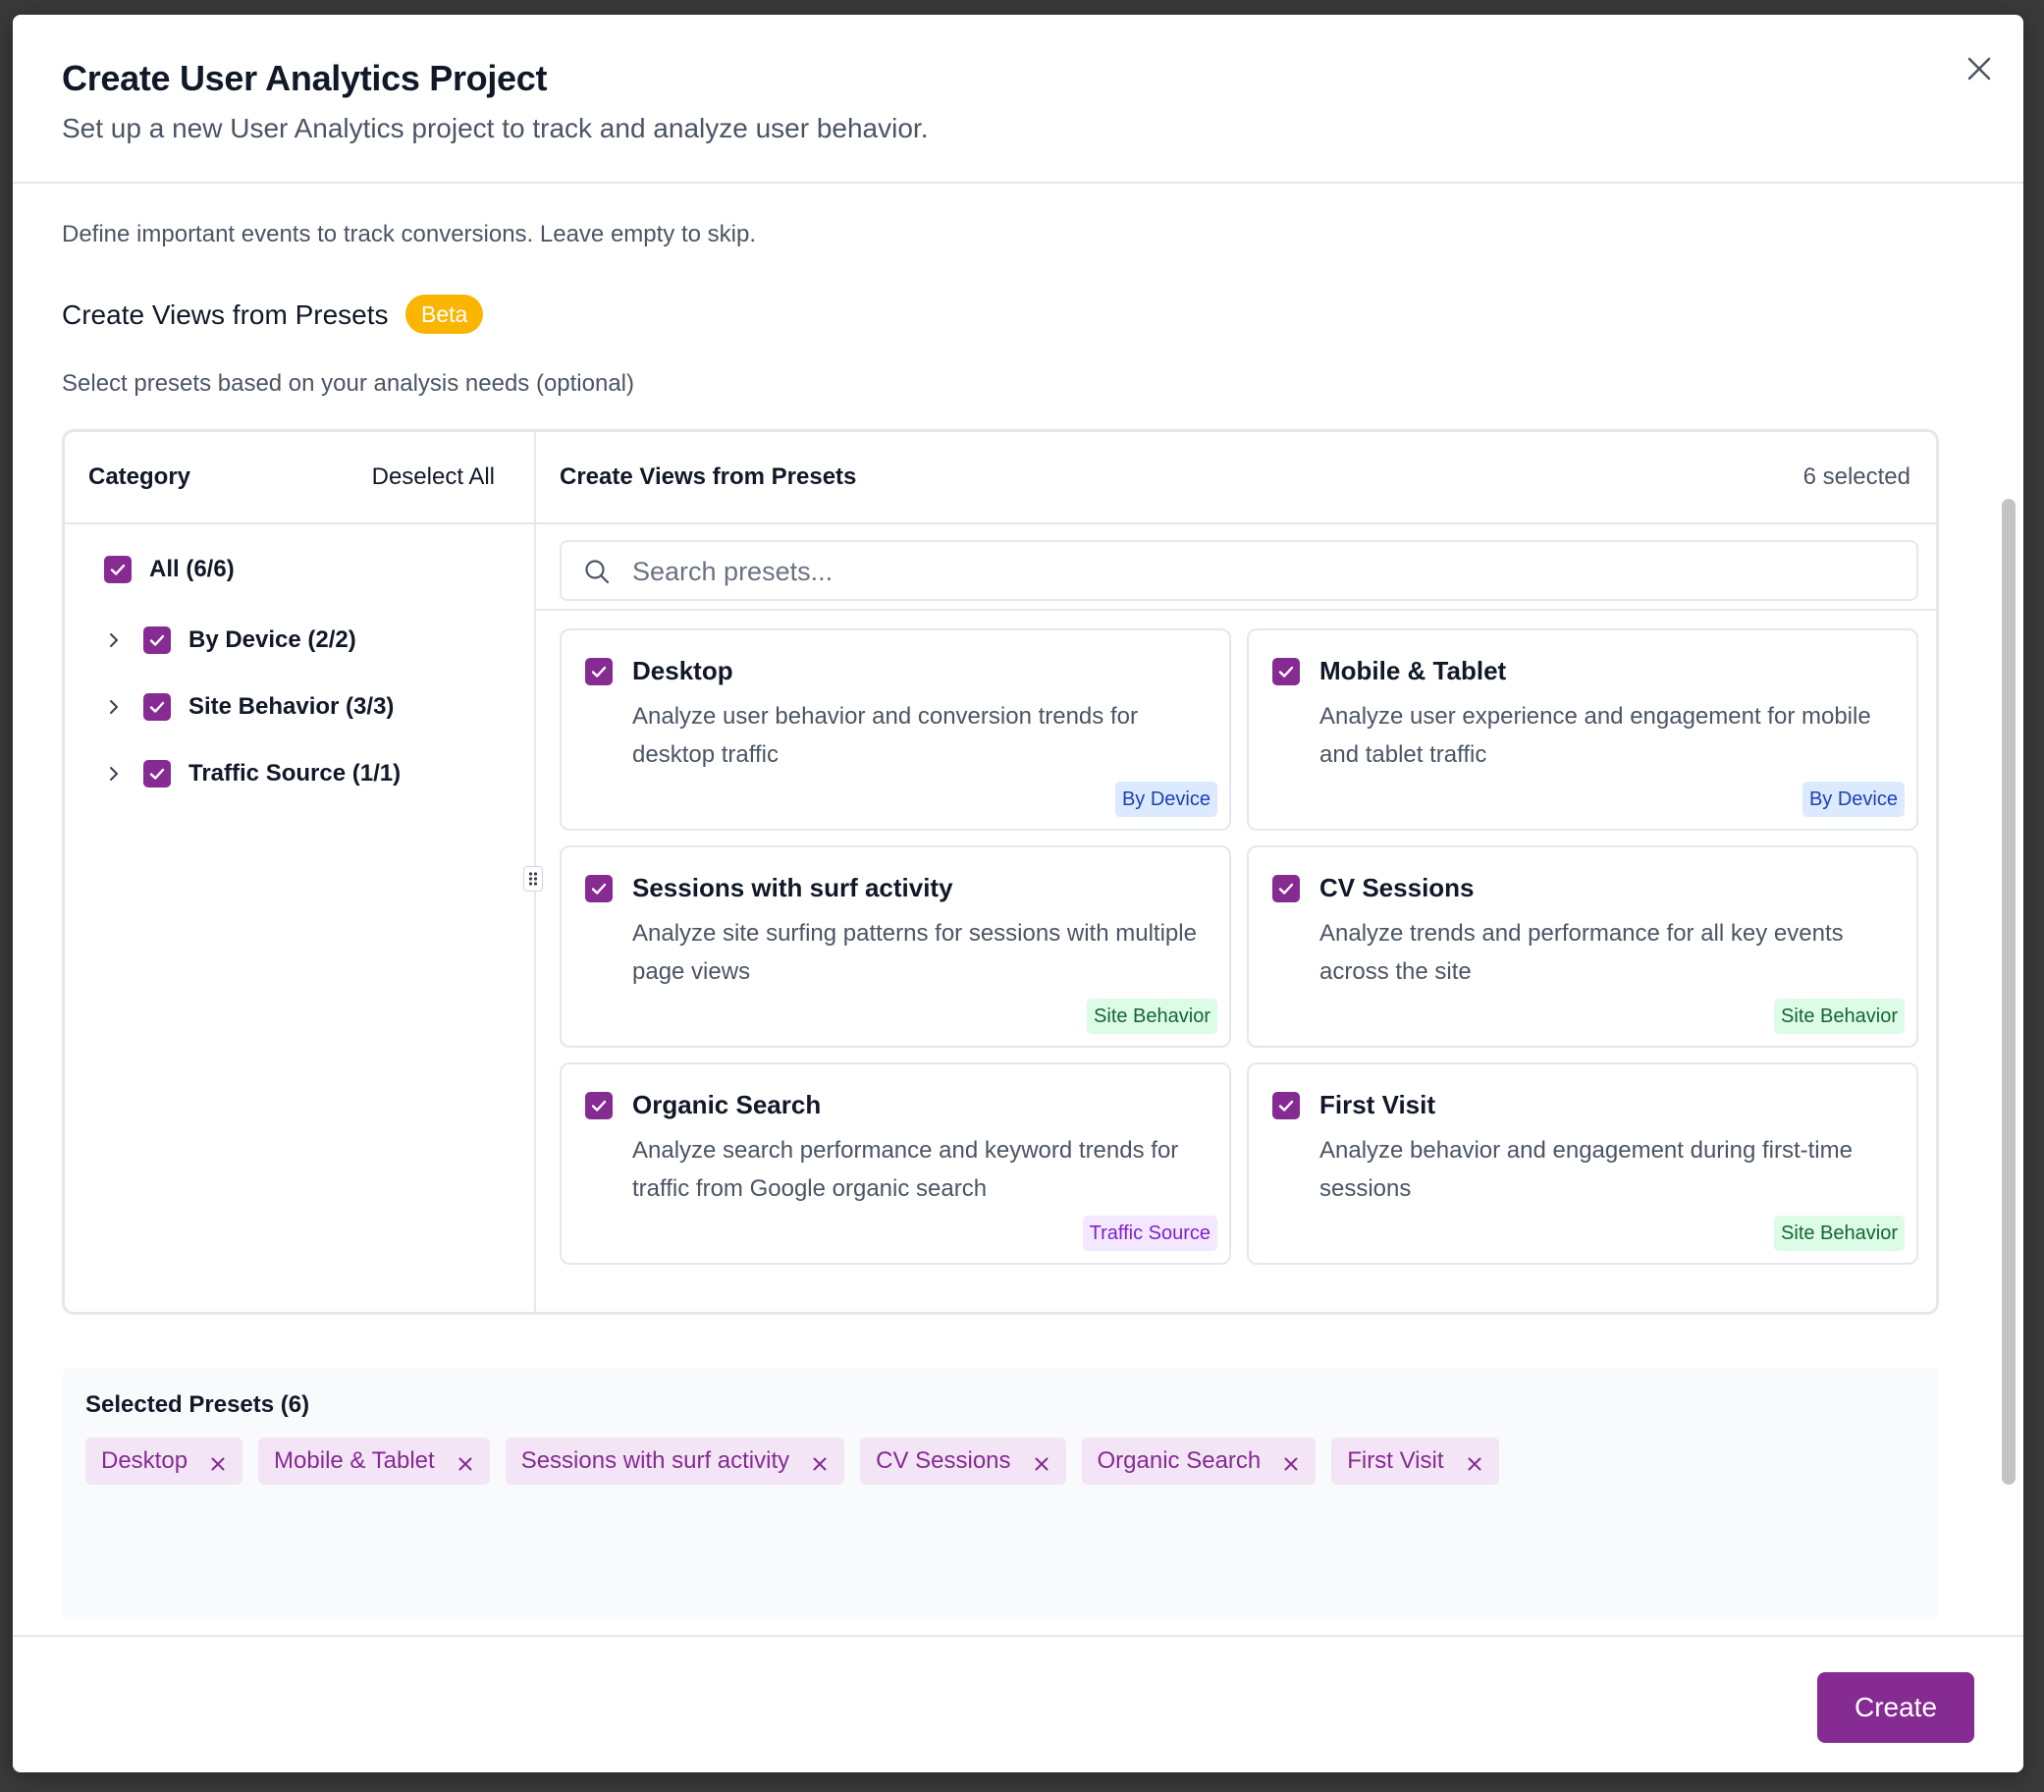 This screenshot has width=2044, height=1792. What do you see at coordinates (1018, 1703) in the screenshot?
I see `dialog-footer: Create` at bounding box center [1018, 1703].